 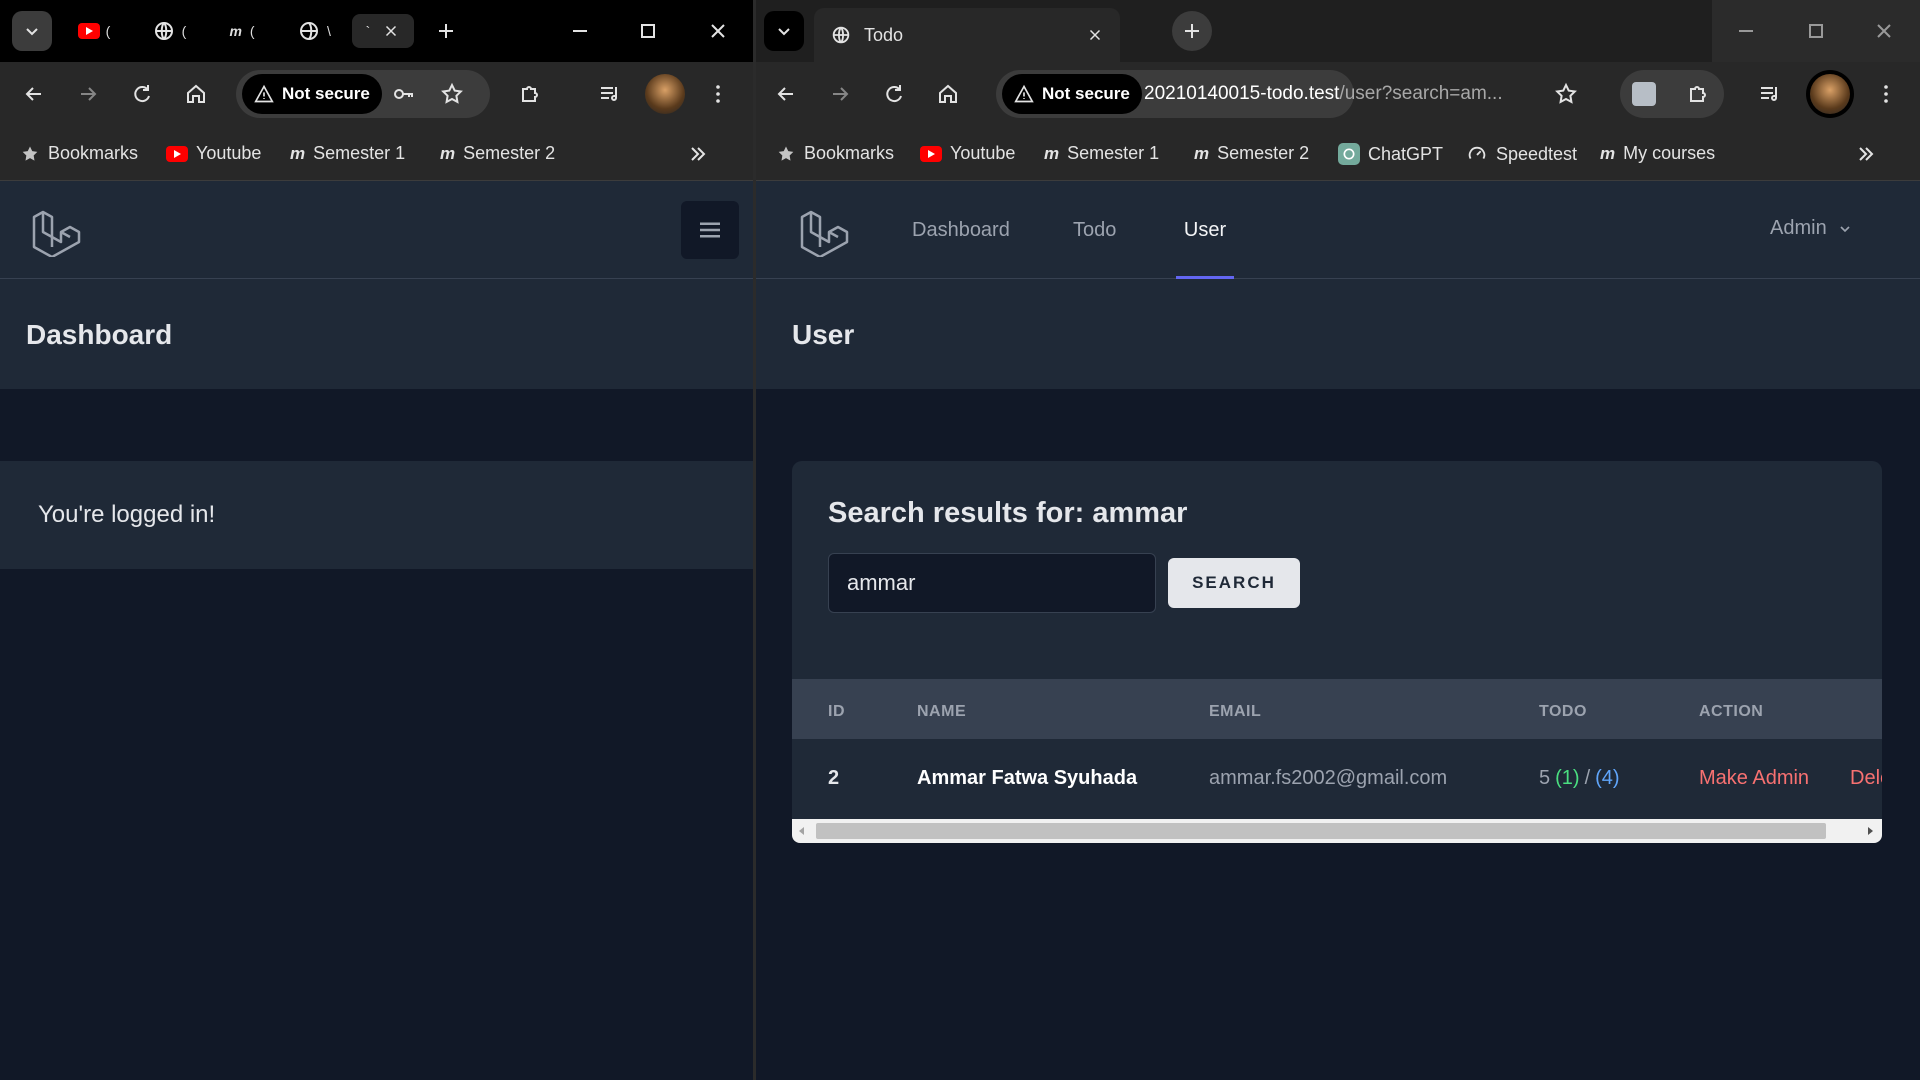 I want to click on profile-avatar, so click(x=665, y=94).